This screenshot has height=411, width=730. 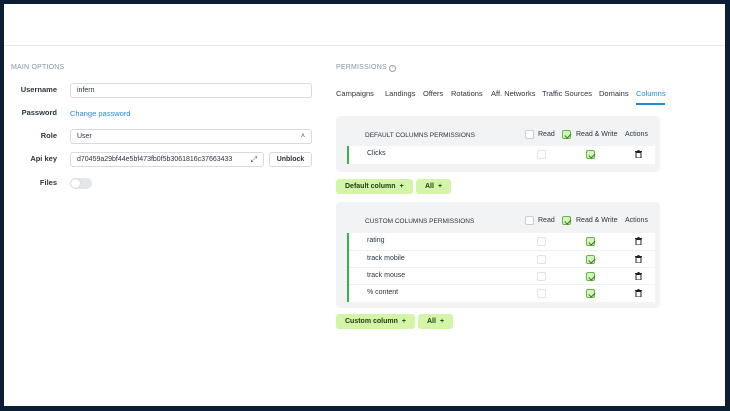 I want to click on table-row: Clicks, so click(x=502, y=154).